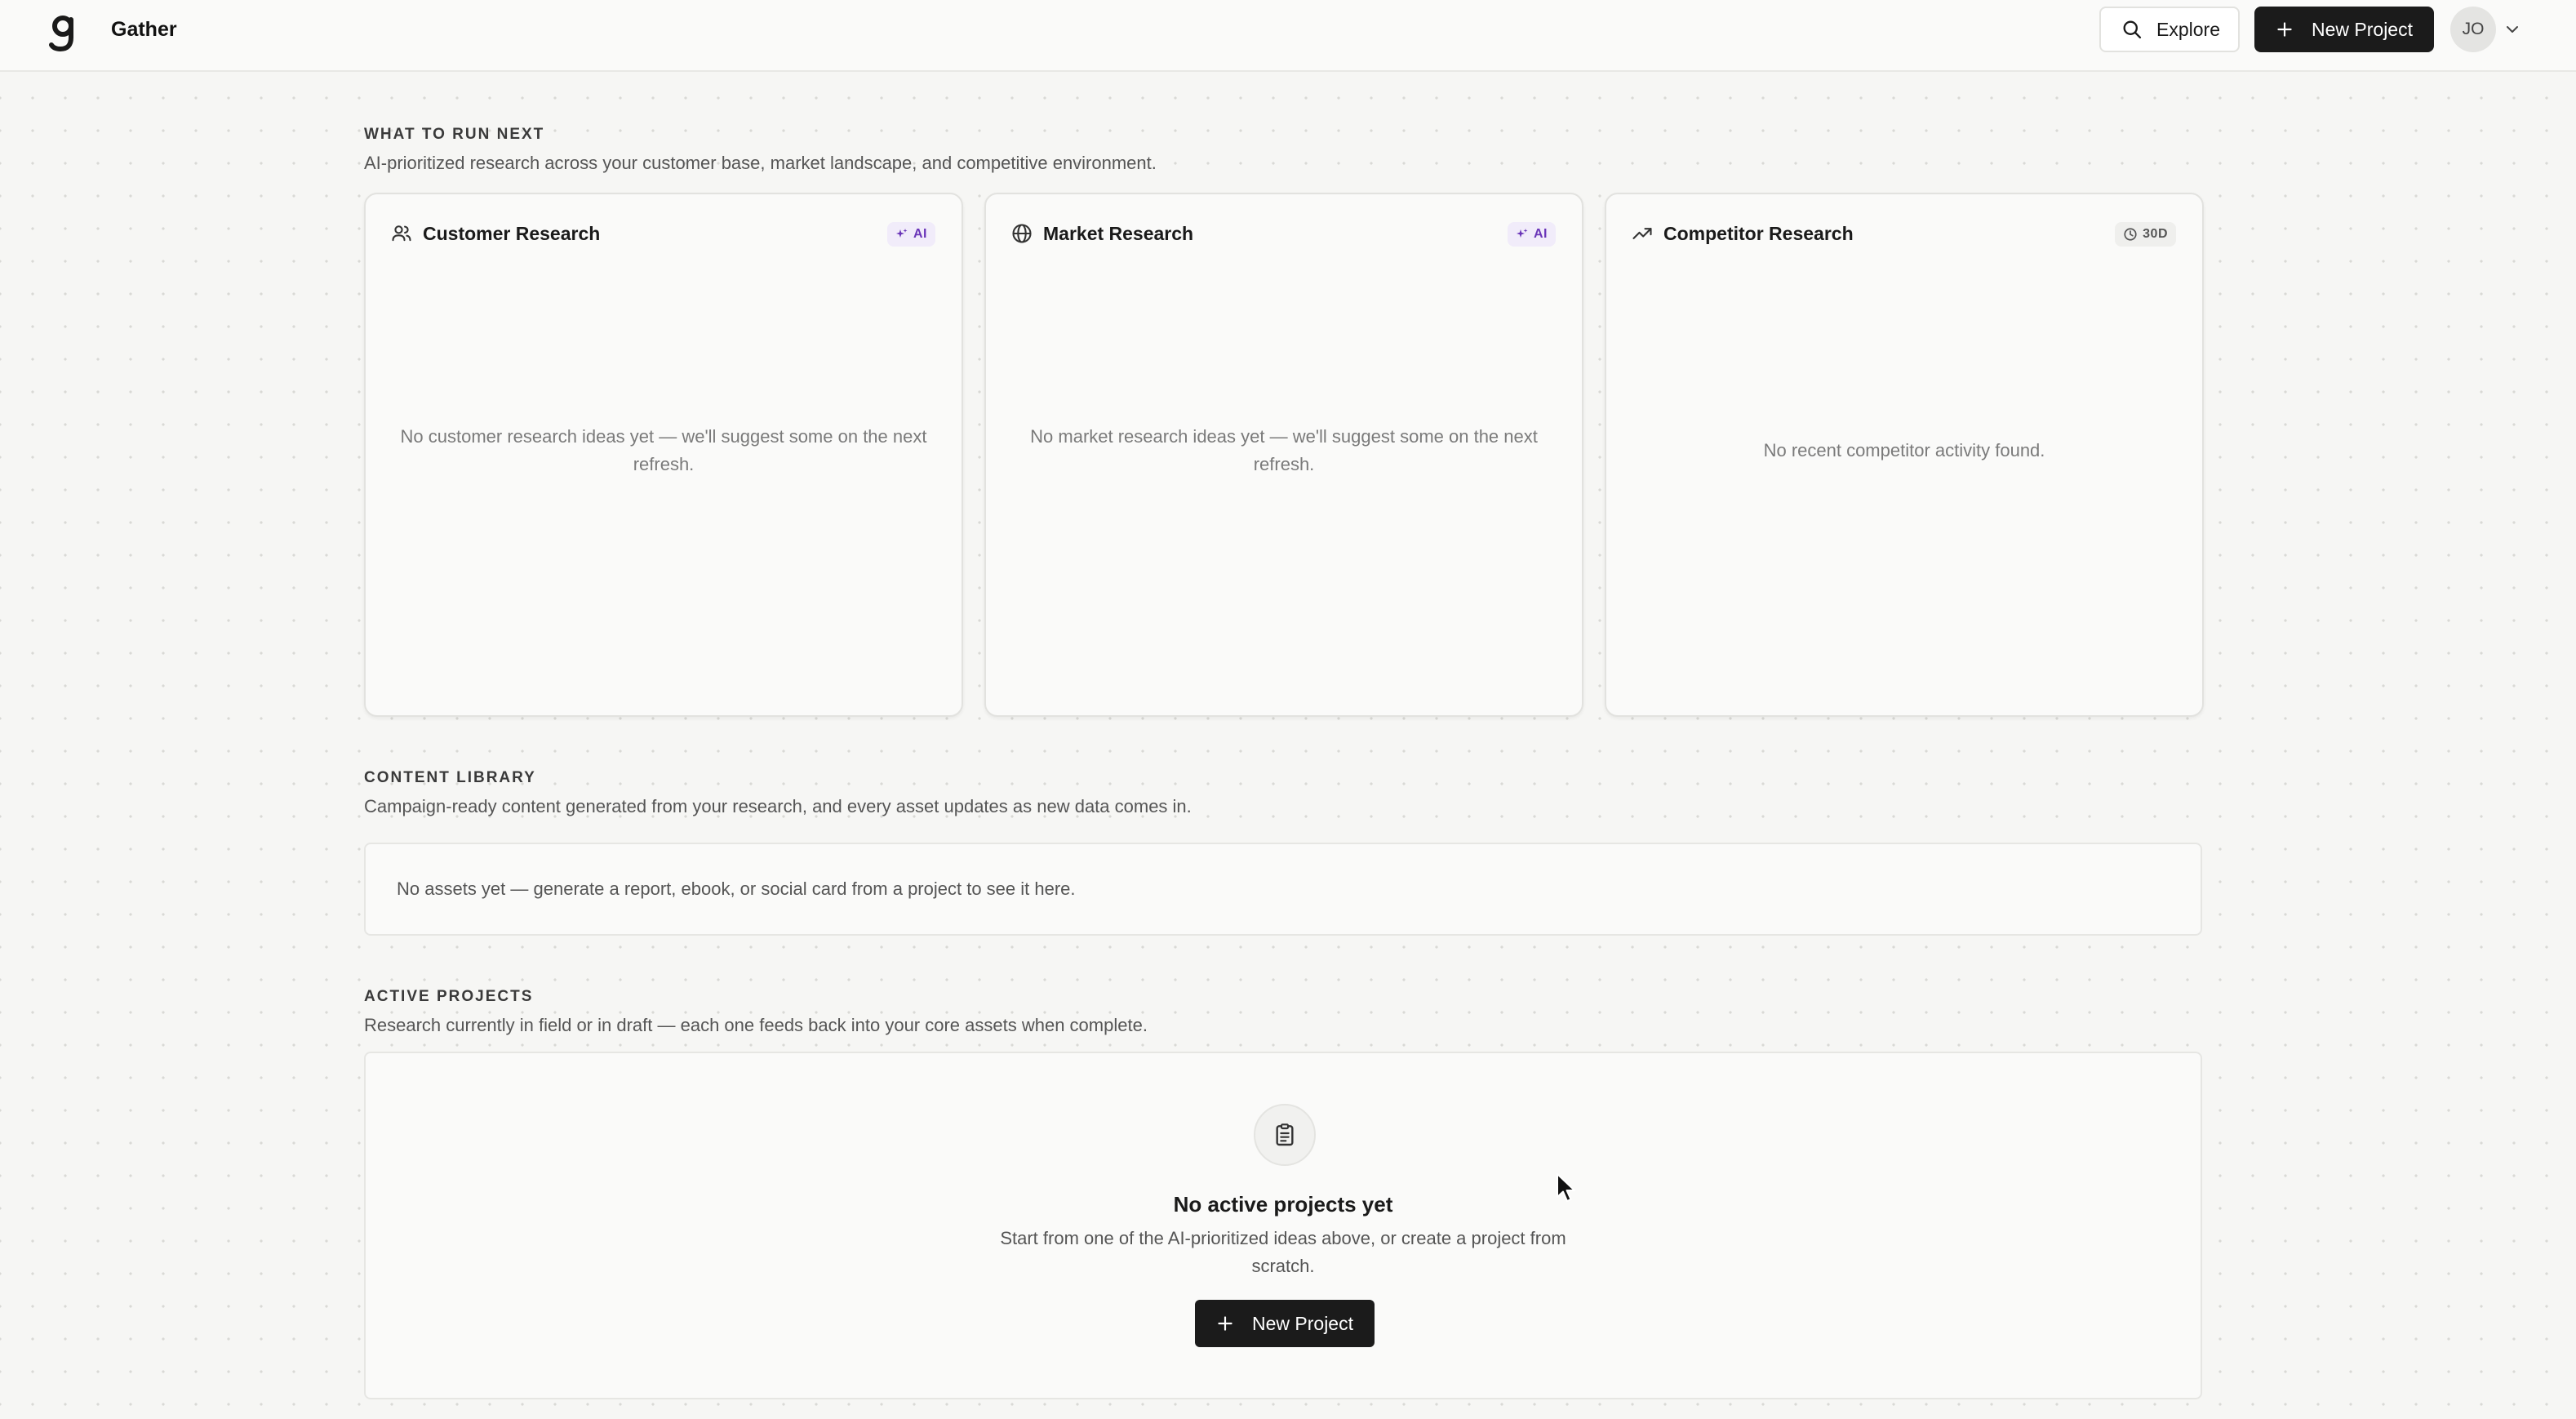 Image resolution: width=2576 pixels, height=1419 pixels. What do you see at coordinates (2132, 29) in the screenshot?
I see `search-icon` at bounding box center [2132, 29].